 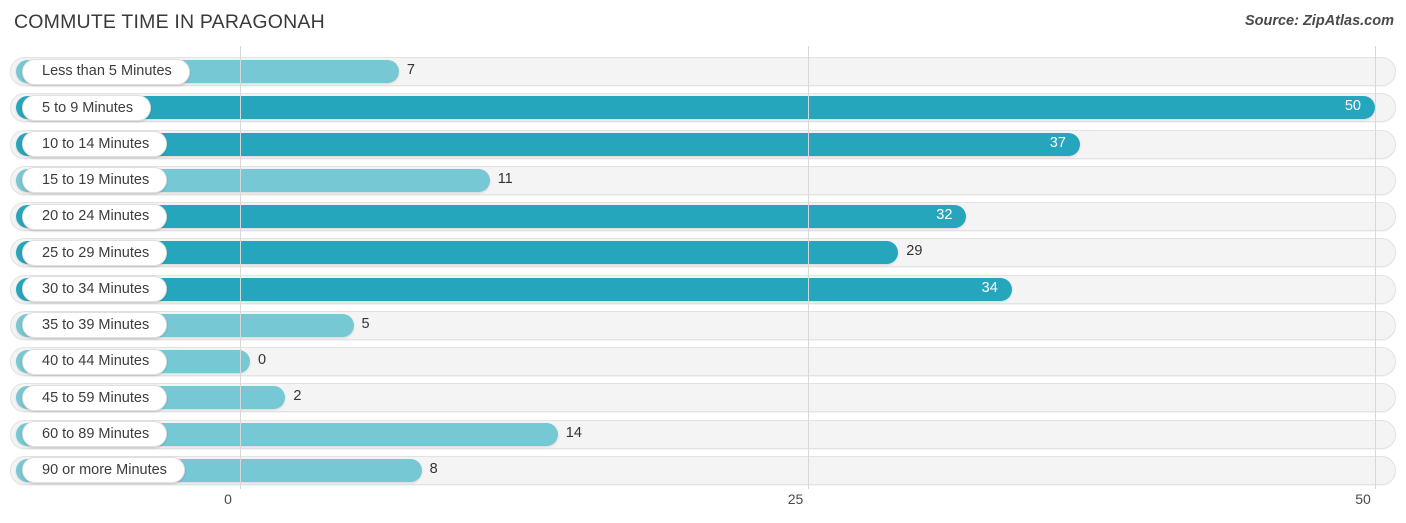 I want to click on bar-row: 10 to 14 Minutes 37, so click(x=703, y=145).